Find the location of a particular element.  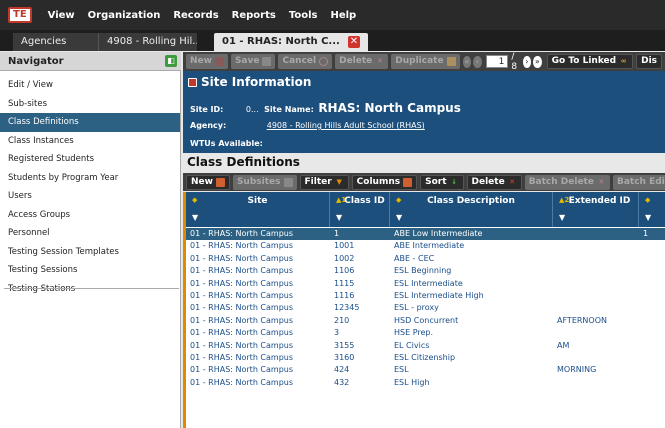

sidebar-item-class-definitions: Class Definitions is located at coordinates (90, 122).